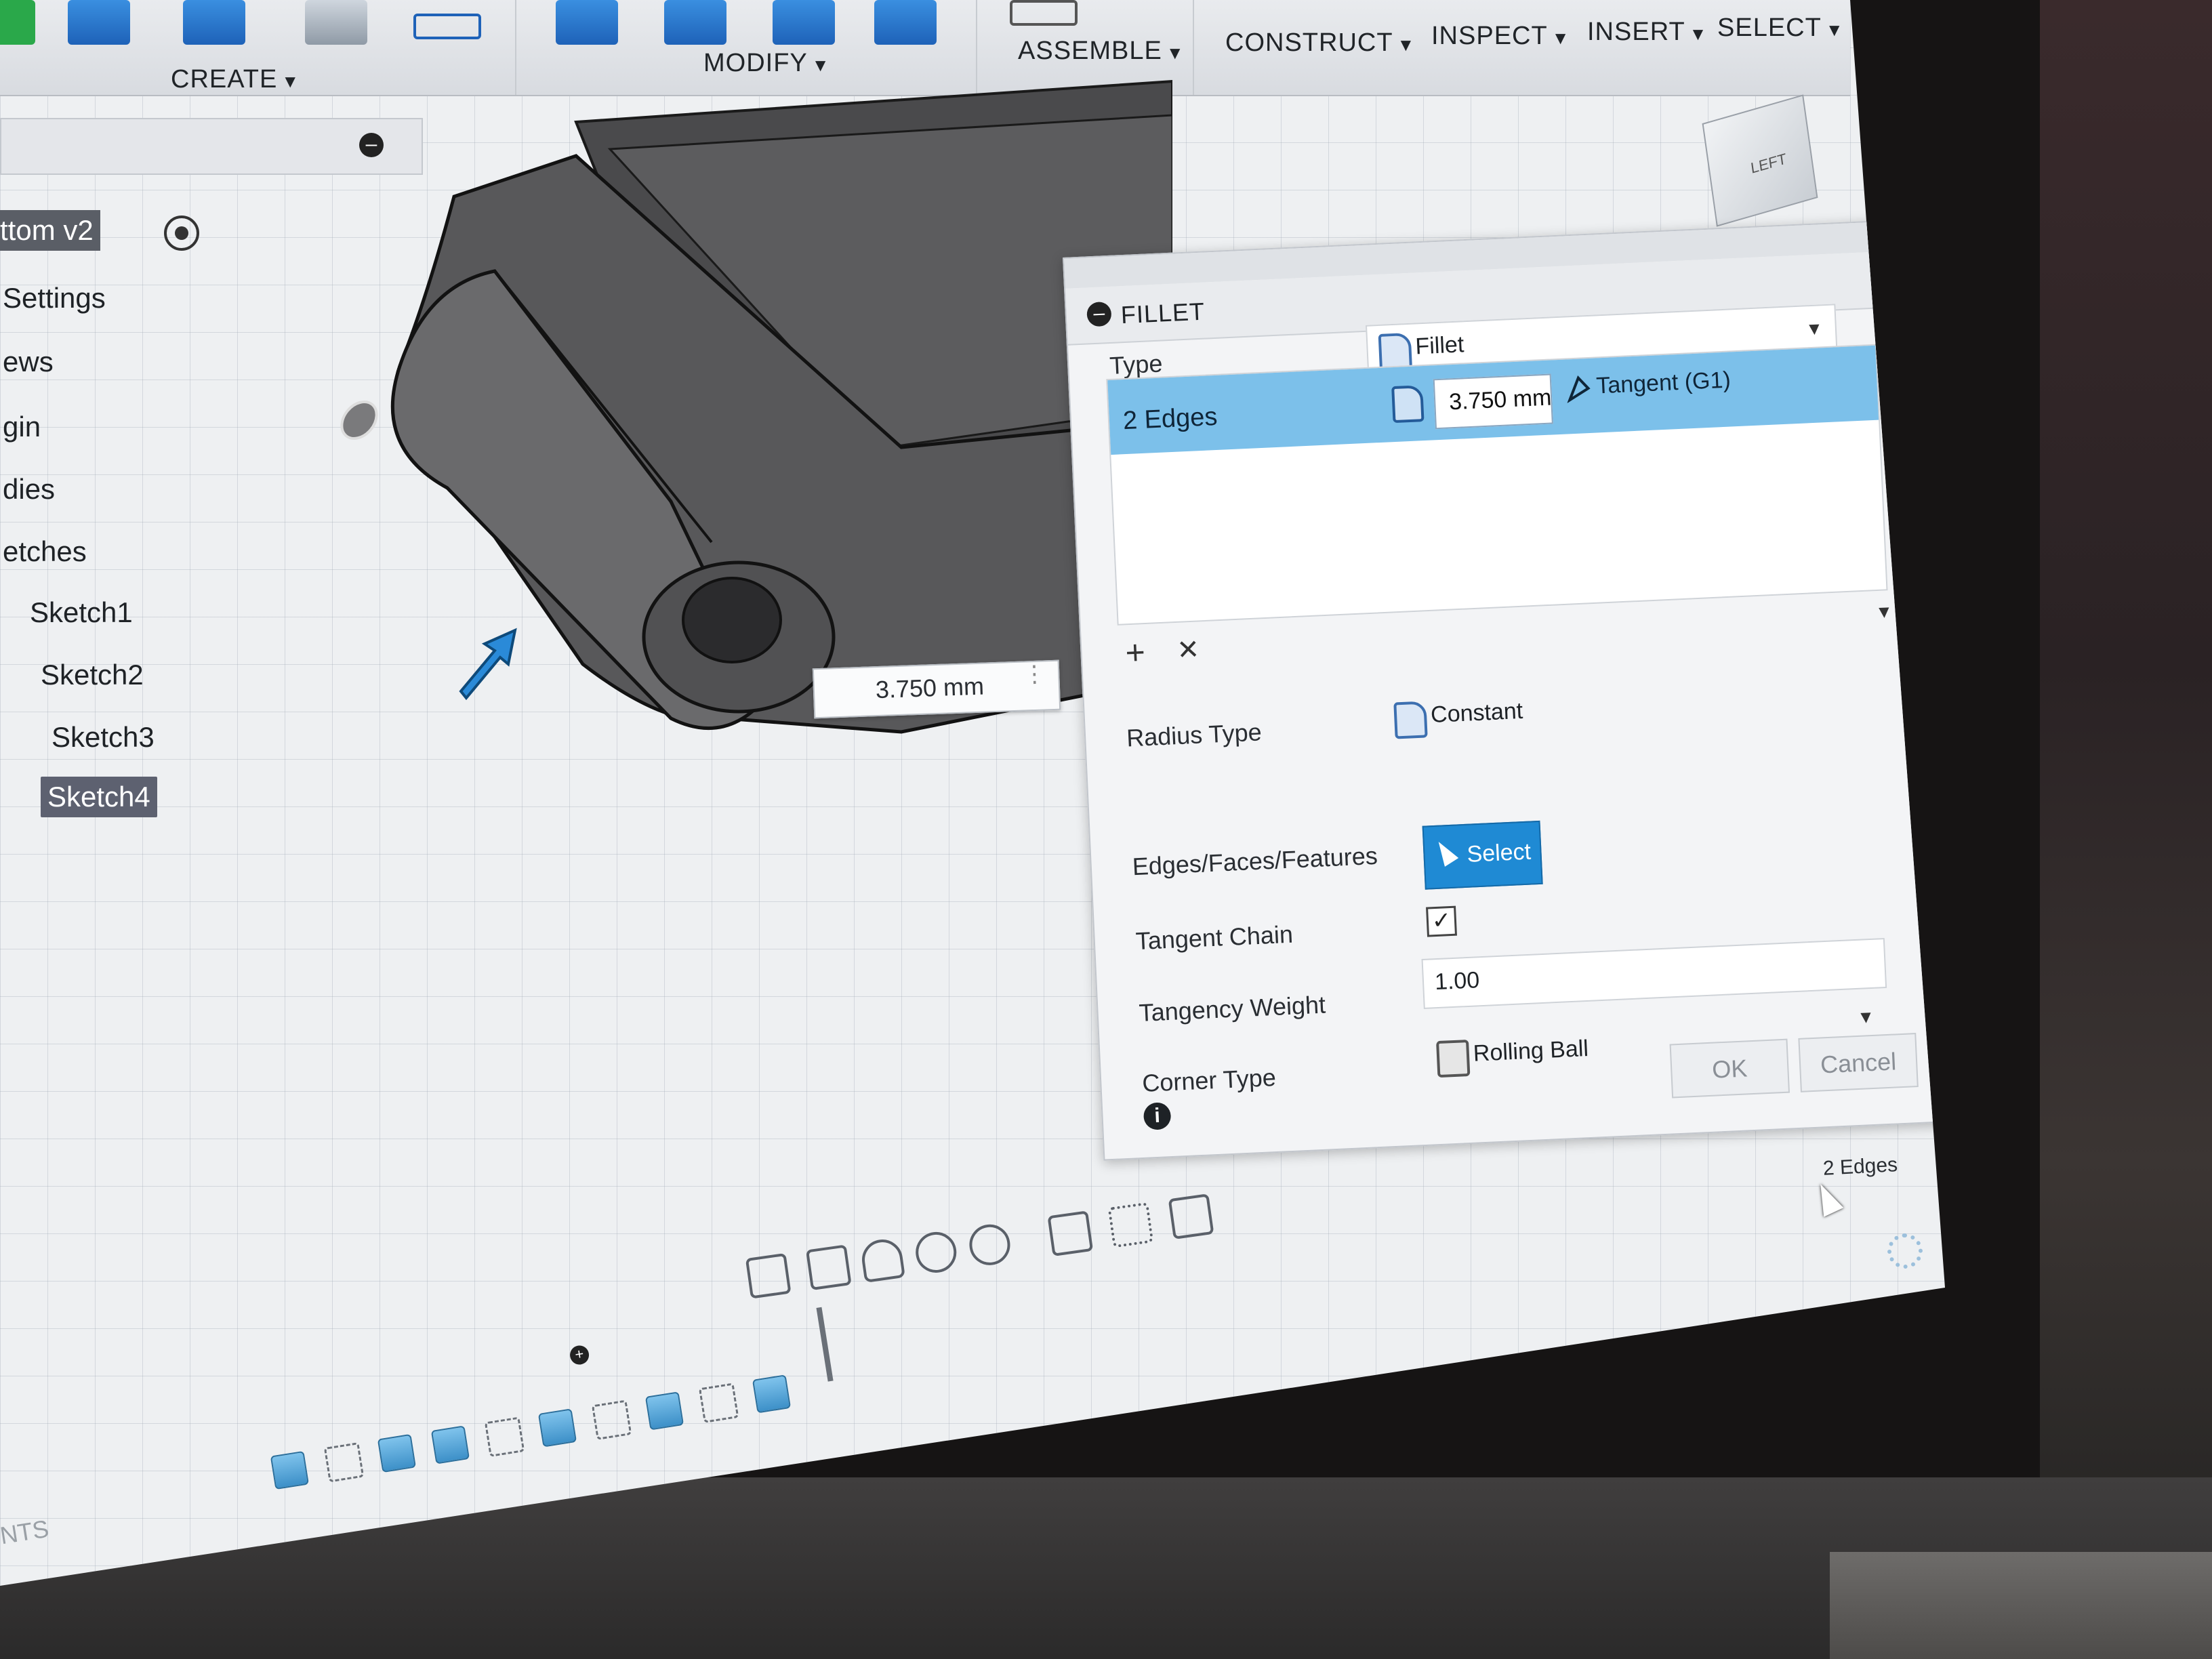 Image resolution: width=2212 pixels, height=1659 pixels. What do you see at coordinates (1188, 649) in the screenshot?
I see `remove-selection-icon: ✕` at bounding box center [1188, 649].